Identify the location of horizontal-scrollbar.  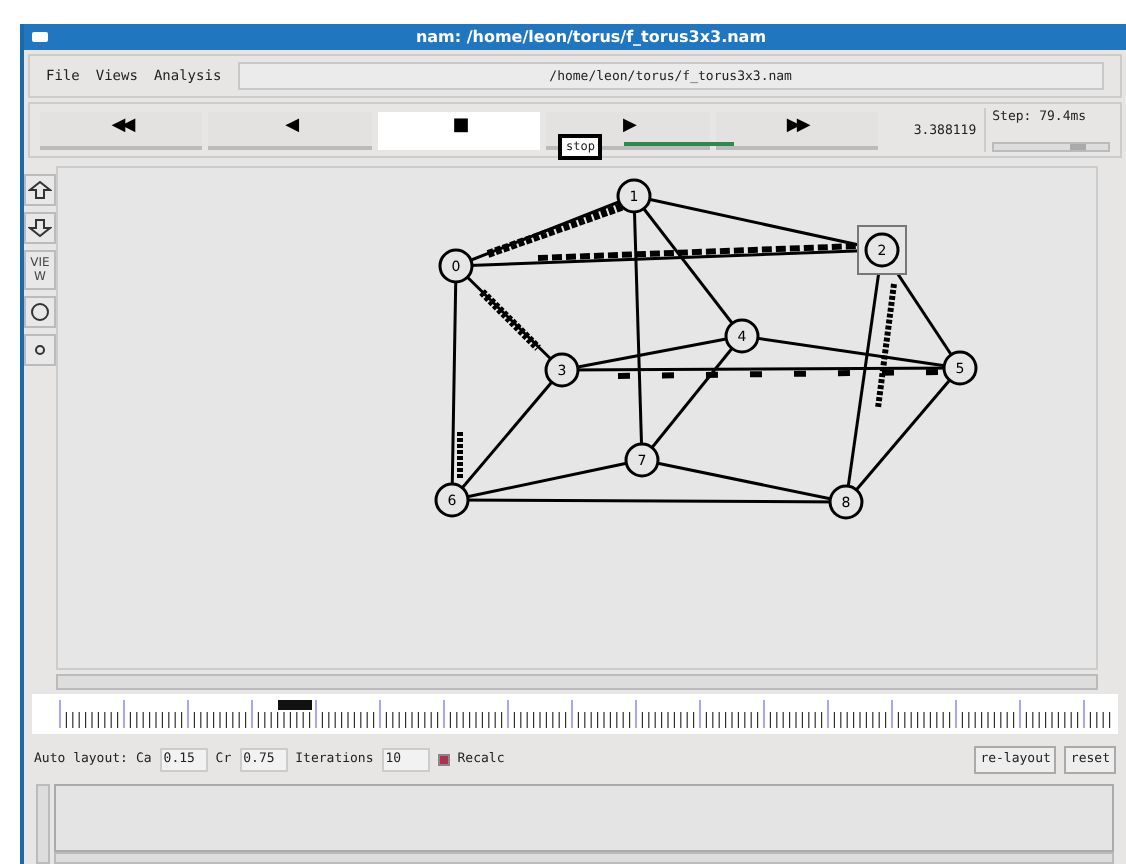
(577, 682).